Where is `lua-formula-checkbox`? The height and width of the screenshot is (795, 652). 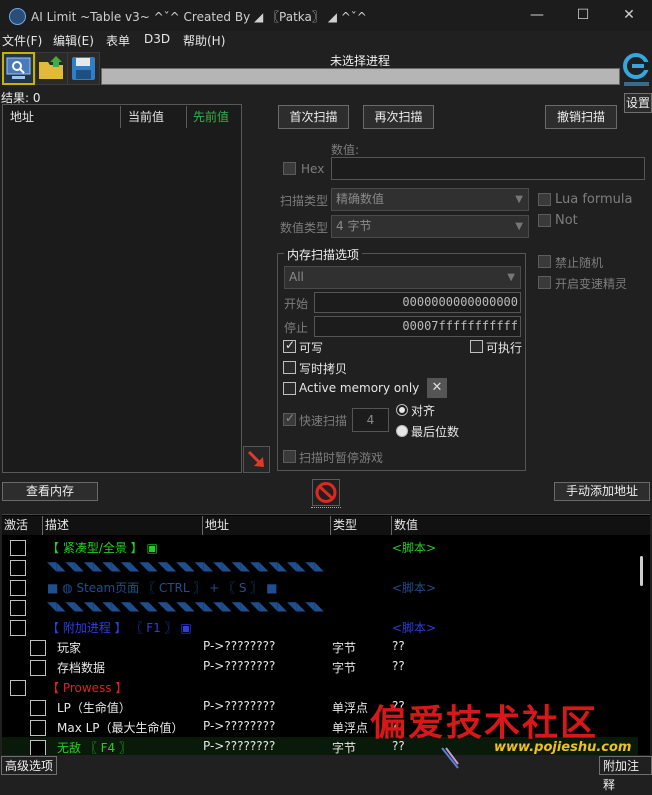 lua-formula-checkbox is located at coordinates (544, 199).